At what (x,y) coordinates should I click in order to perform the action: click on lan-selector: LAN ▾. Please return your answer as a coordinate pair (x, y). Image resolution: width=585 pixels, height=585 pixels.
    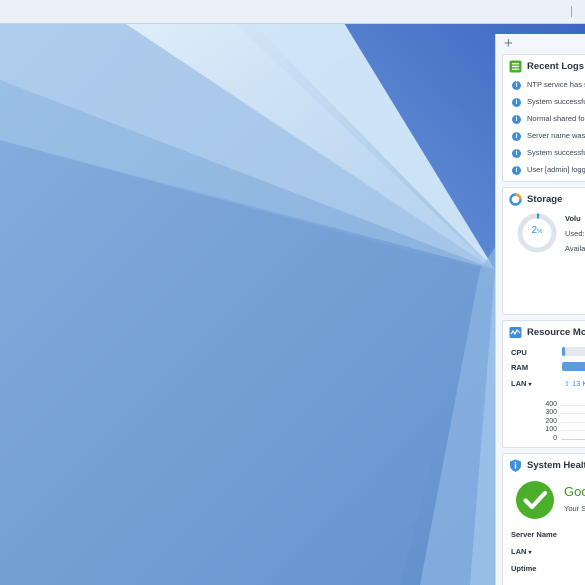
    Looking at the image, I should click on (521, 383).